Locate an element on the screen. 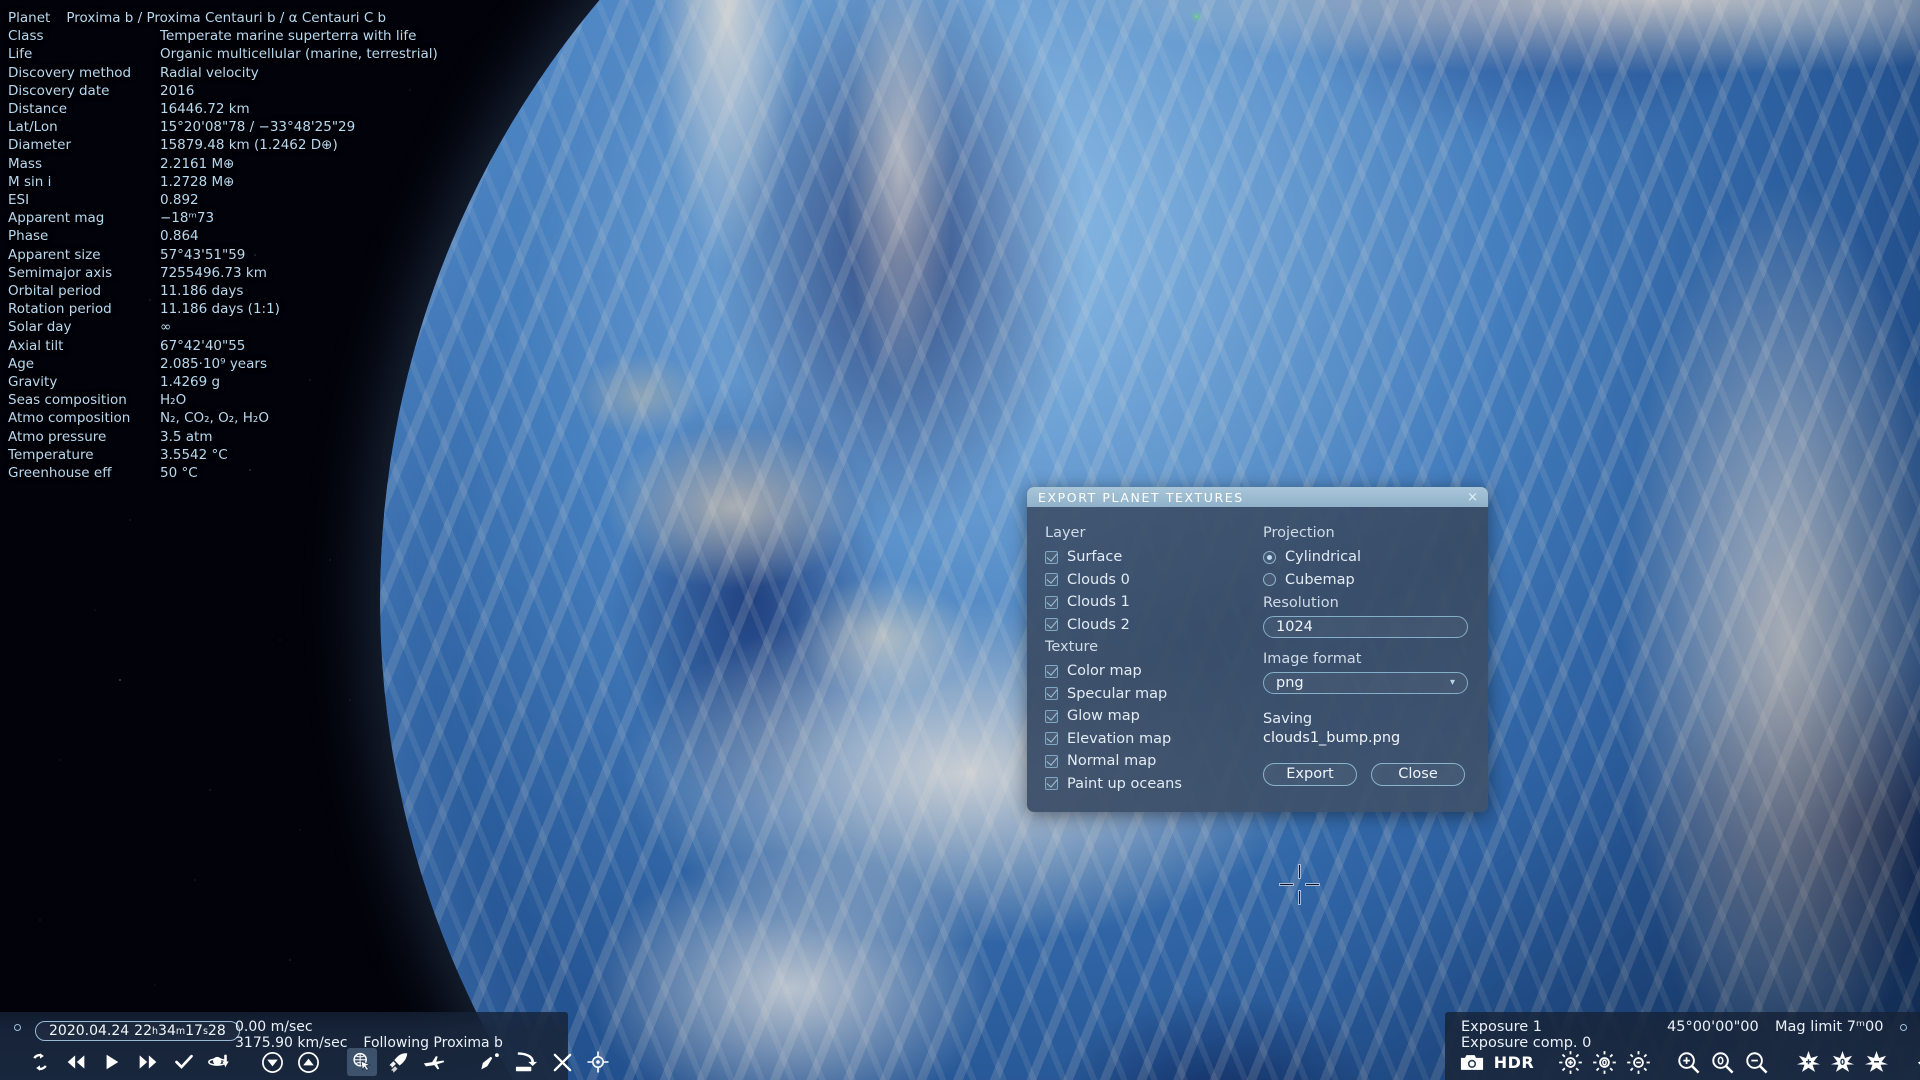 The height and width of the screenshot is (1080, 1920). info-row: Seas composition H₂O is located at coordinates (223, 400).